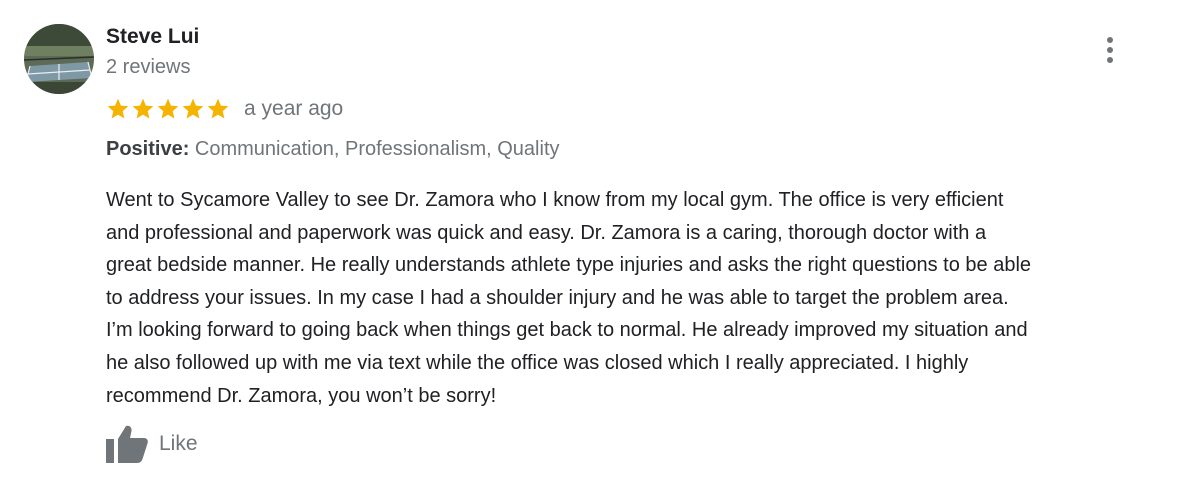 This screenshot has width=1200, height=488. Describe the element at coordinates (148, 67) in the screenshot. I see `review-count: 2 reviews` at that location.